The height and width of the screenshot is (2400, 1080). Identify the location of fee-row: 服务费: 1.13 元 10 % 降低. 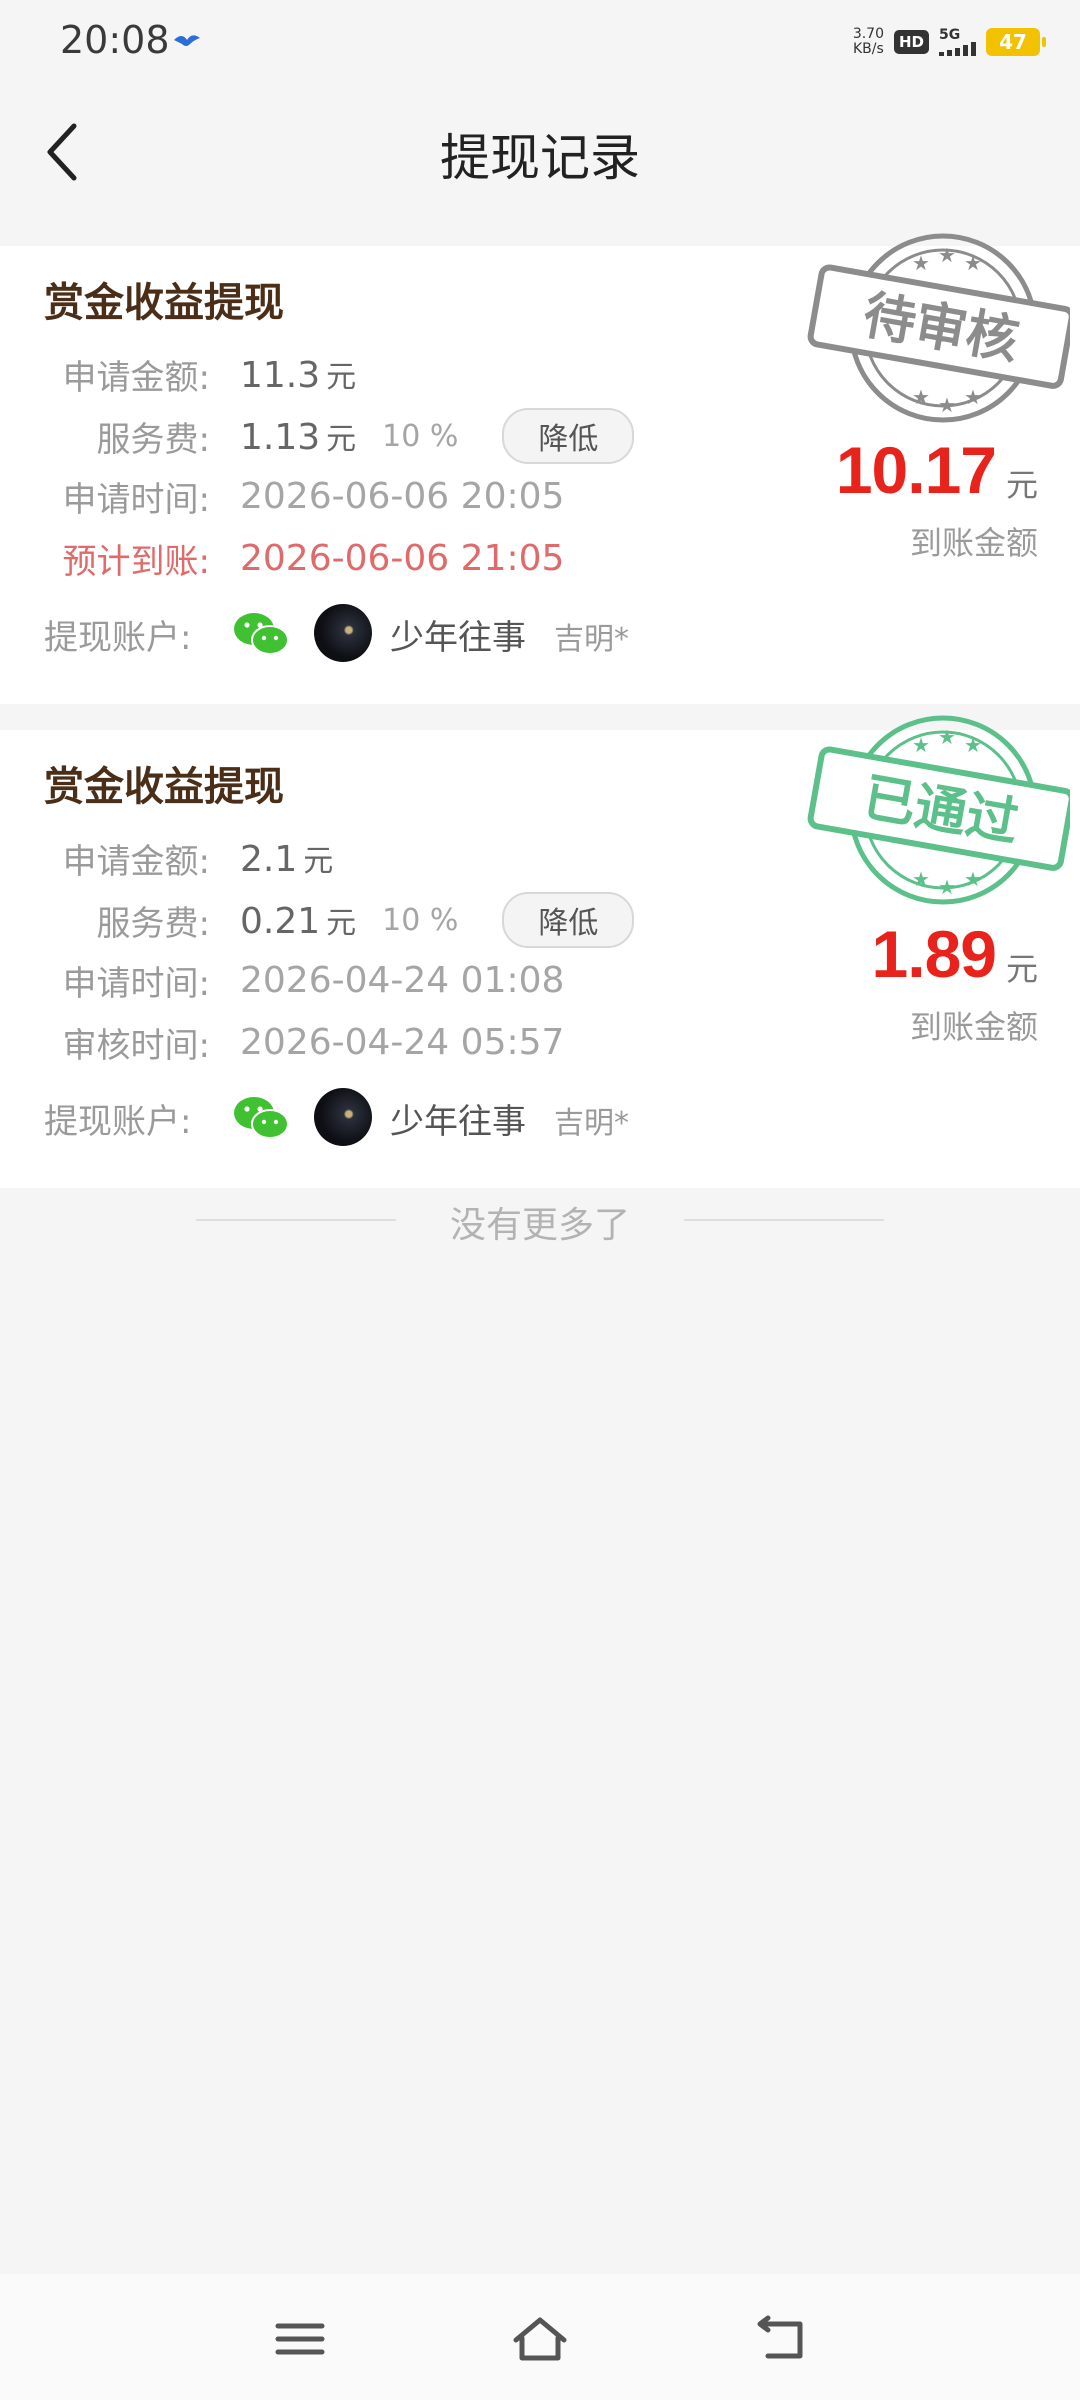
(317, 436).